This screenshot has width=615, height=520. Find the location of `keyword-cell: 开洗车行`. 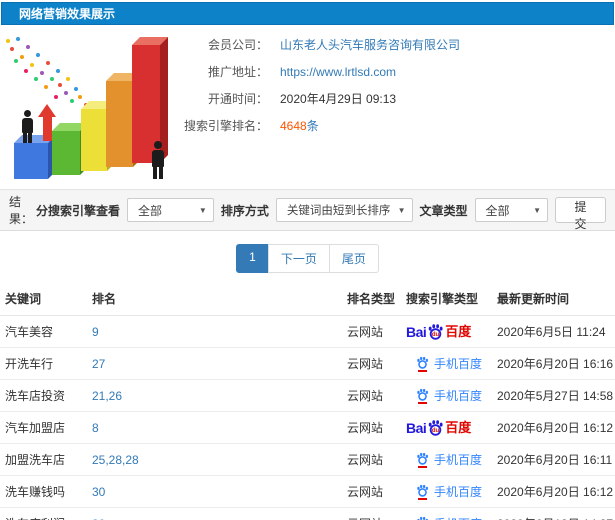

keyword-cell: 开洗车行 is located at coordinates (44, 363).